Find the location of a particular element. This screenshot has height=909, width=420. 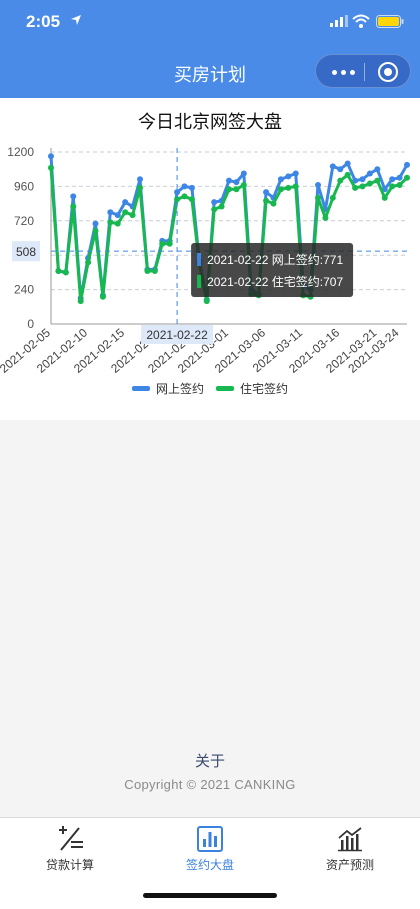

mini-program-capsule is located at coordinates (363, 71).